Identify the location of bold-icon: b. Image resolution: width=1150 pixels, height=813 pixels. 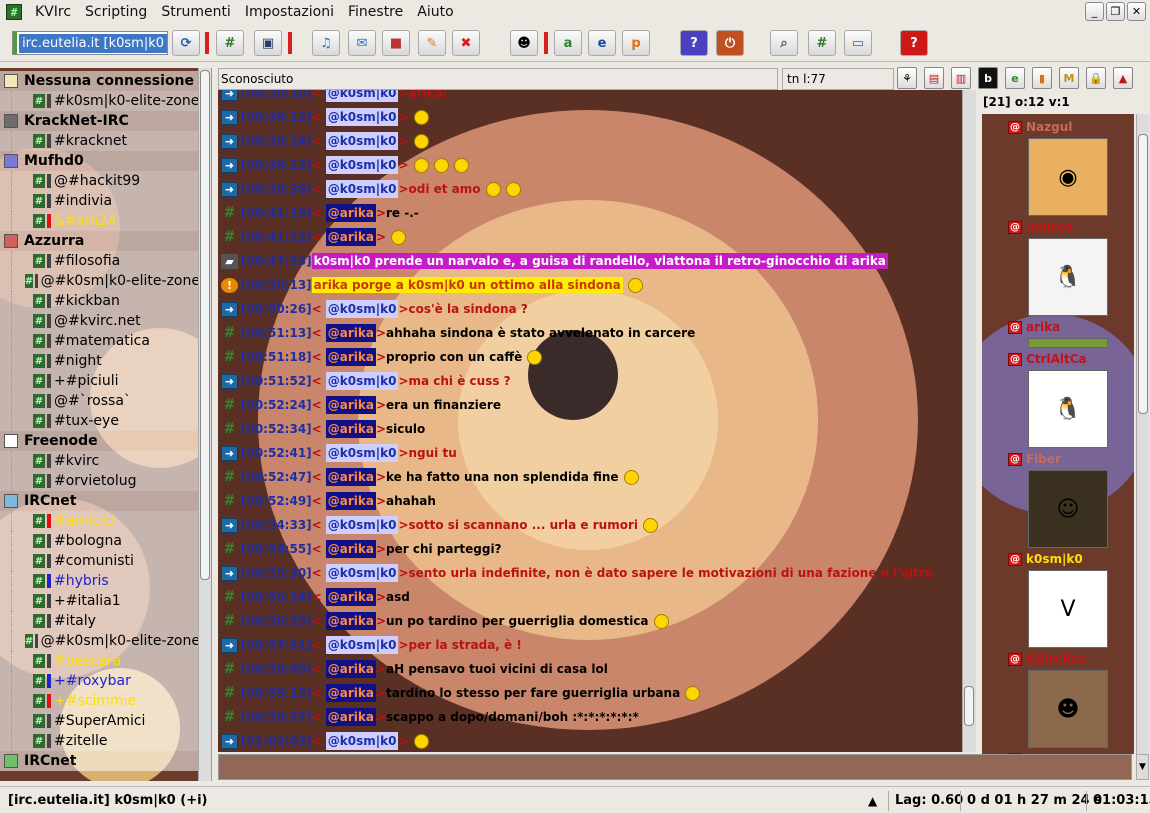
(988, 78).